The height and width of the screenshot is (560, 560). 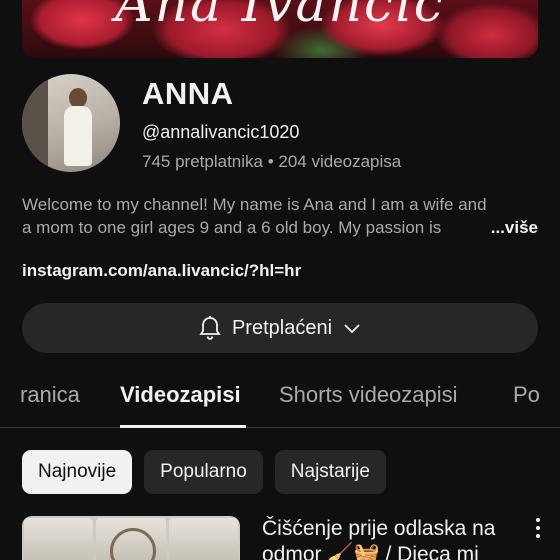 I want to click on channel-banner: Ana Ivancic, so click(x=280, y=29).